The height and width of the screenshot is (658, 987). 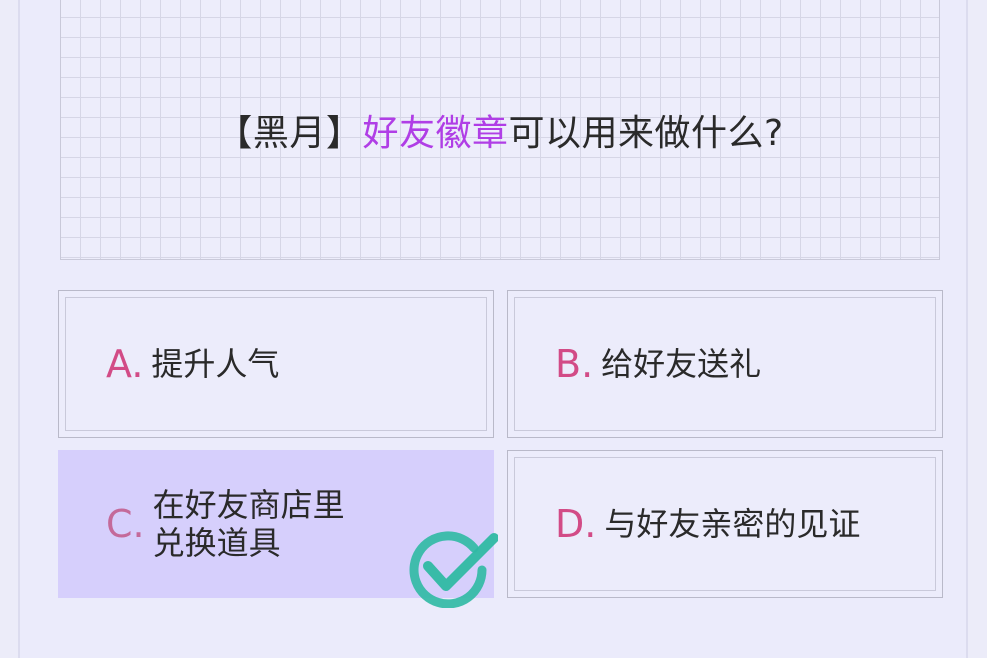 I want to click on option-b-text: 给好友送礼, so click(x=681, y=364).